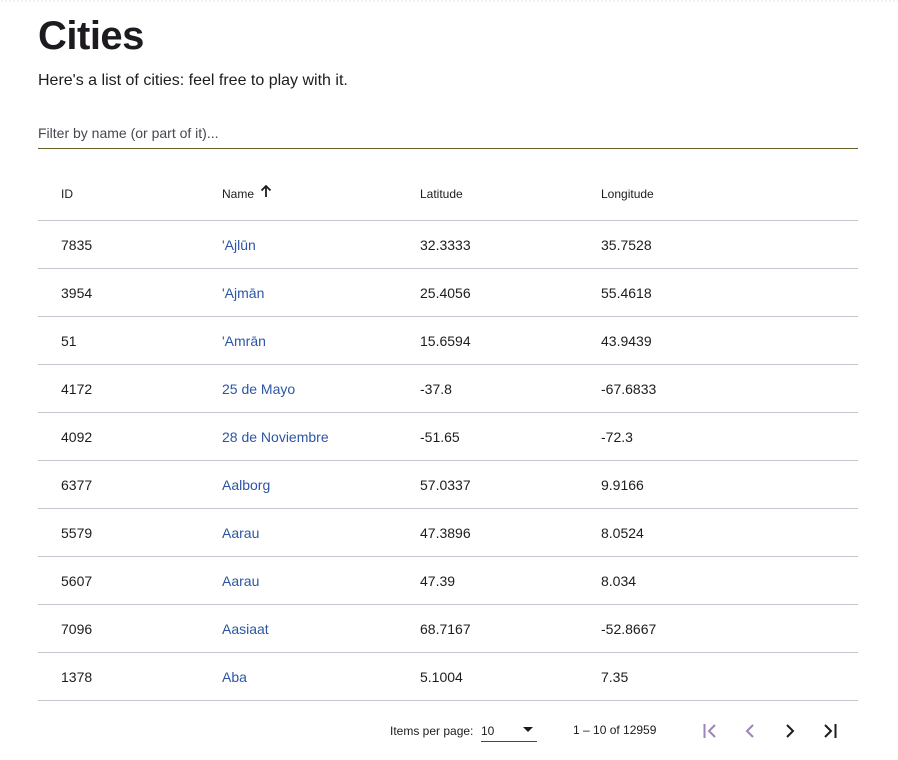  I want to click on arrow-up-icon, so click(266, 193).